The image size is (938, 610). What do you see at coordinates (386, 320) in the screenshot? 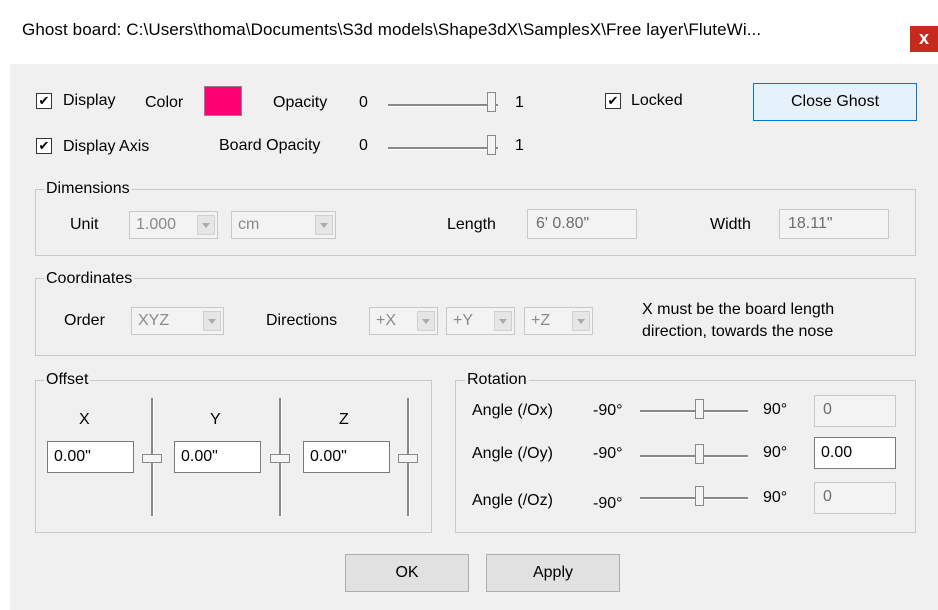
I see `direction-x-value: +X` at bounding box center [386, 320].